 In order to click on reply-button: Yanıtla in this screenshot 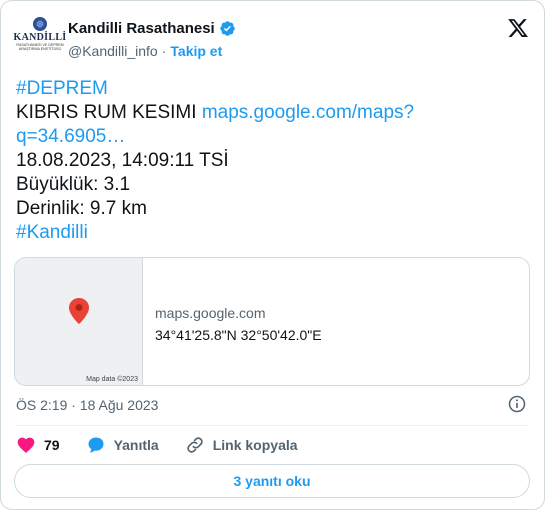, I will do `click(122, 445)`.